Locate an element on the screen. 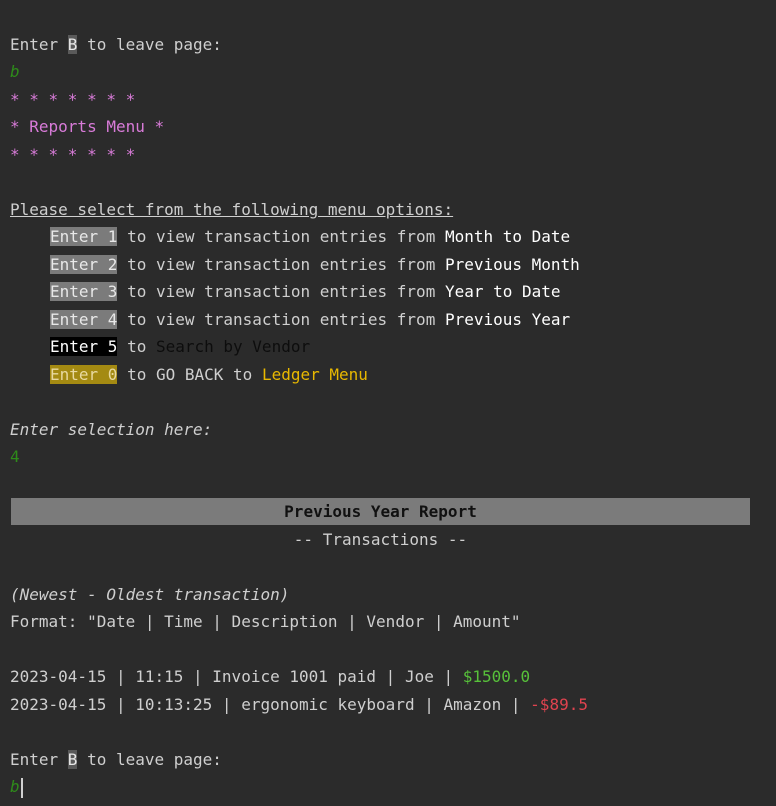 This screenshot has width=776, height=806. selection-input: 4 is located at coordinates (15, 456).